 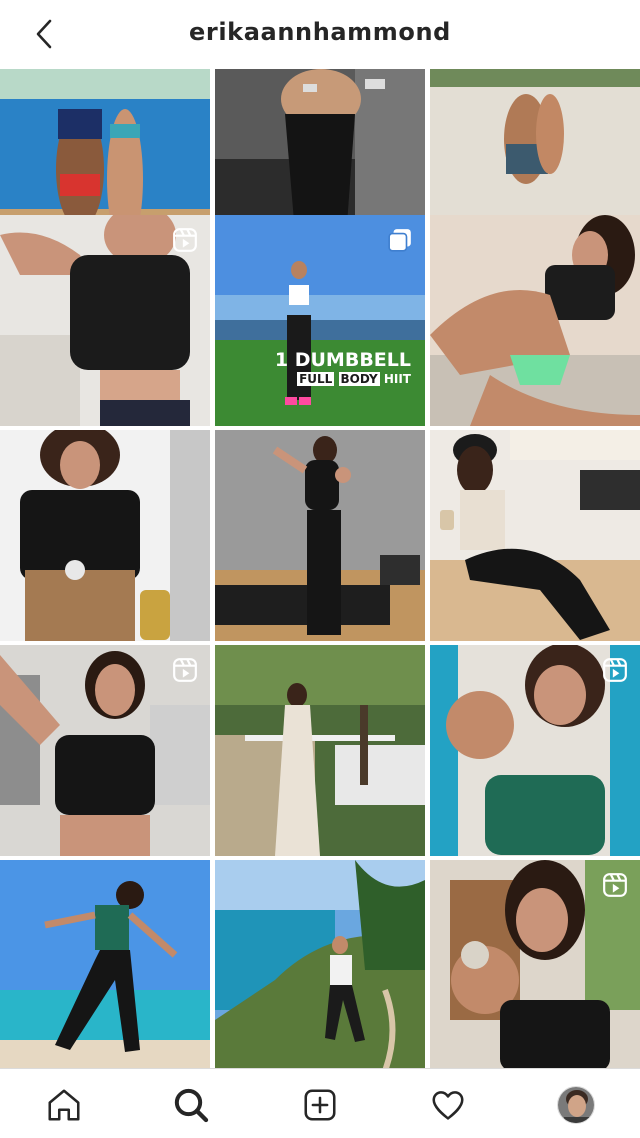 What do you see at coordinates (320, 320) in the screenshot?
I see `post-thumbnail-5: 1 DUMBBELL FULL BODY HIIT` at bounding box center [320, 320].